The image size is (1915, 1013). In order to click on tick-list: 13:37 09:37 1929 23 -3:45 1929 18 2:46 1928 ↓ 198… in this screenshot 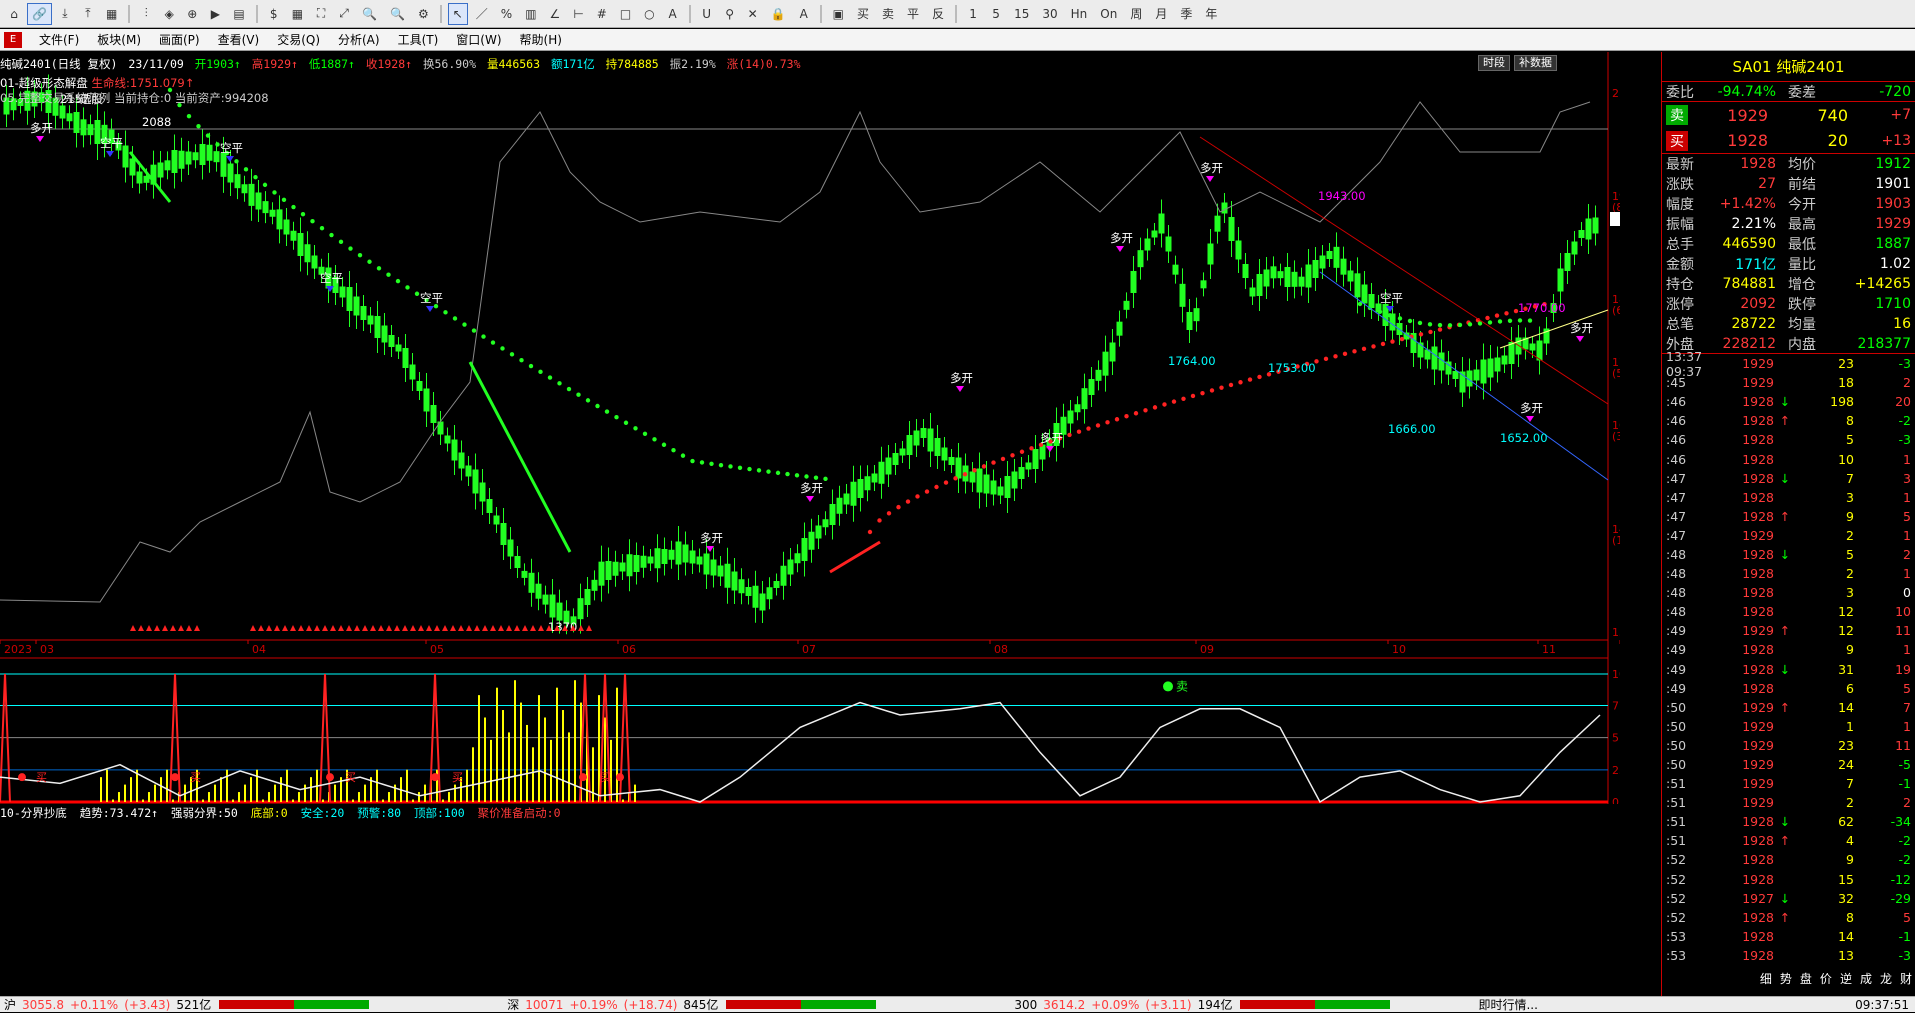, I will do `click(1788, 657)`.